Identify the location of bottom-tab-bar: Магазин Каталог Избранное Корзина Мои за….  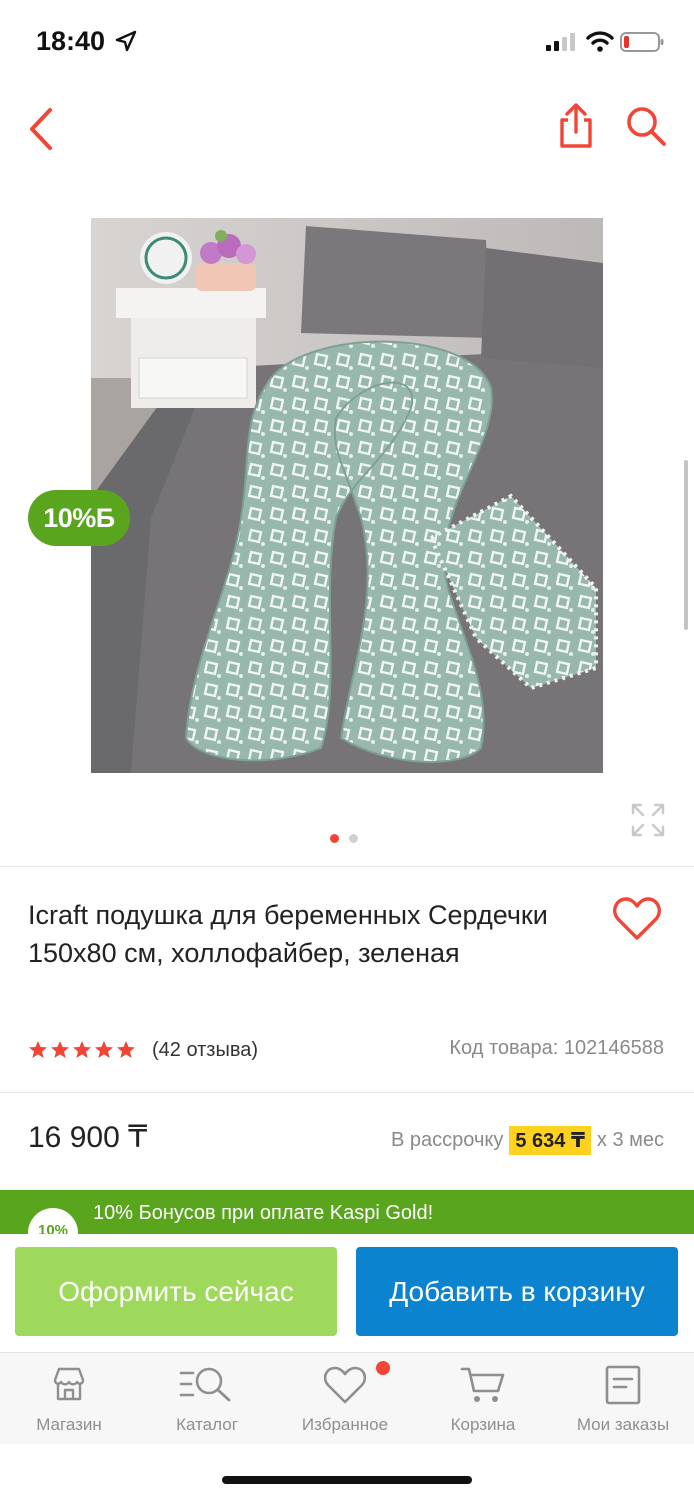
(347, 1398).